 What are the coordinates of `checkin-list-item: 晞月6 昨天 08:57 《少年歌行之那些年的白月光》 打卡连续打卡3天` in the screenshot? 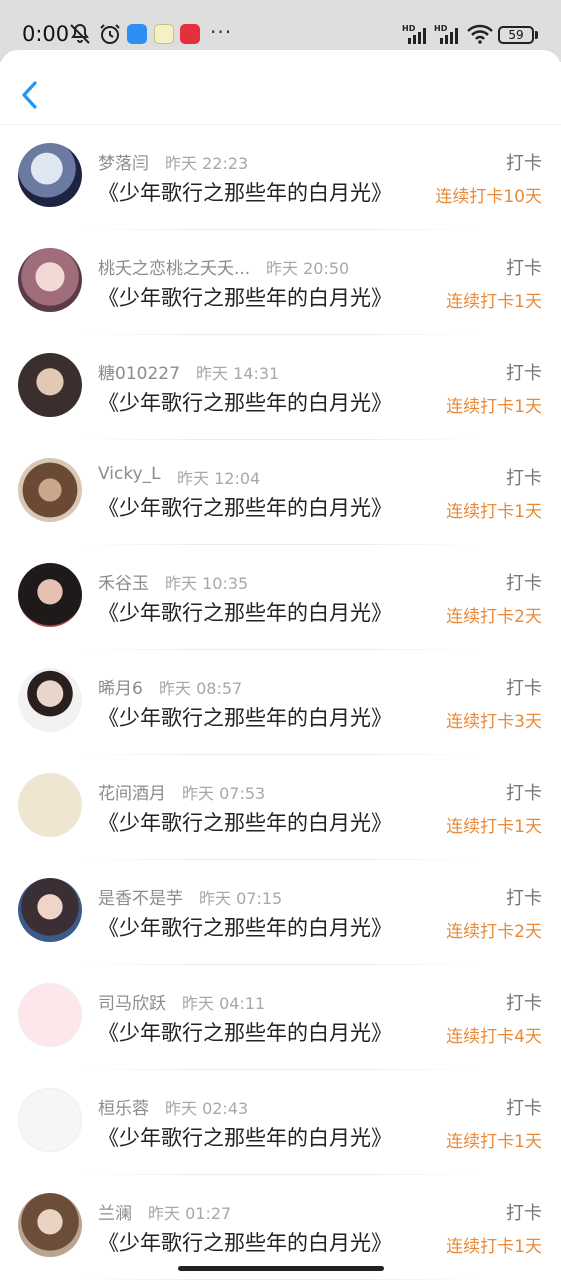 It's located at (280, 702).